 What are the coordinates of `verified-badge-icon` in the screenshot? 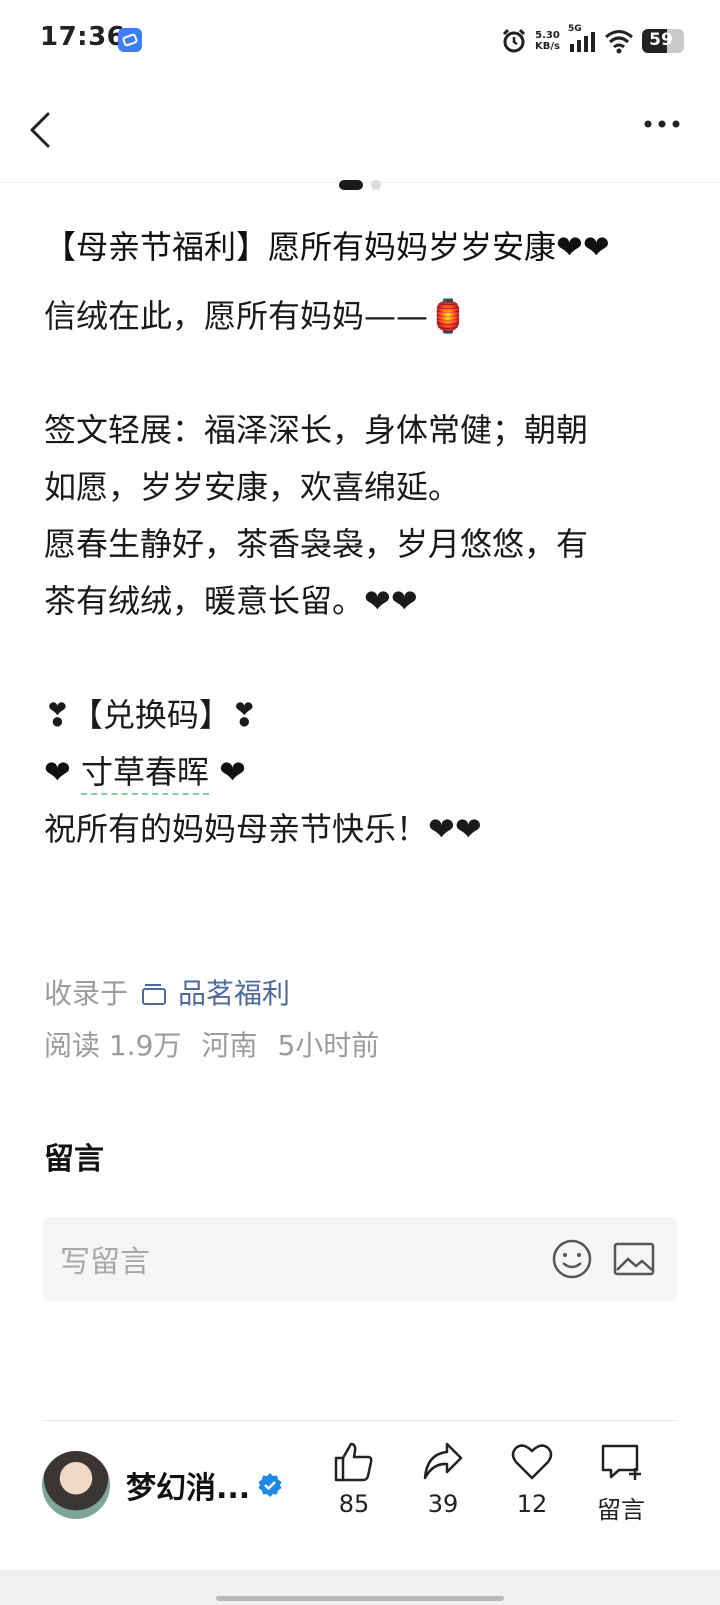 It's located at (270, 1485).